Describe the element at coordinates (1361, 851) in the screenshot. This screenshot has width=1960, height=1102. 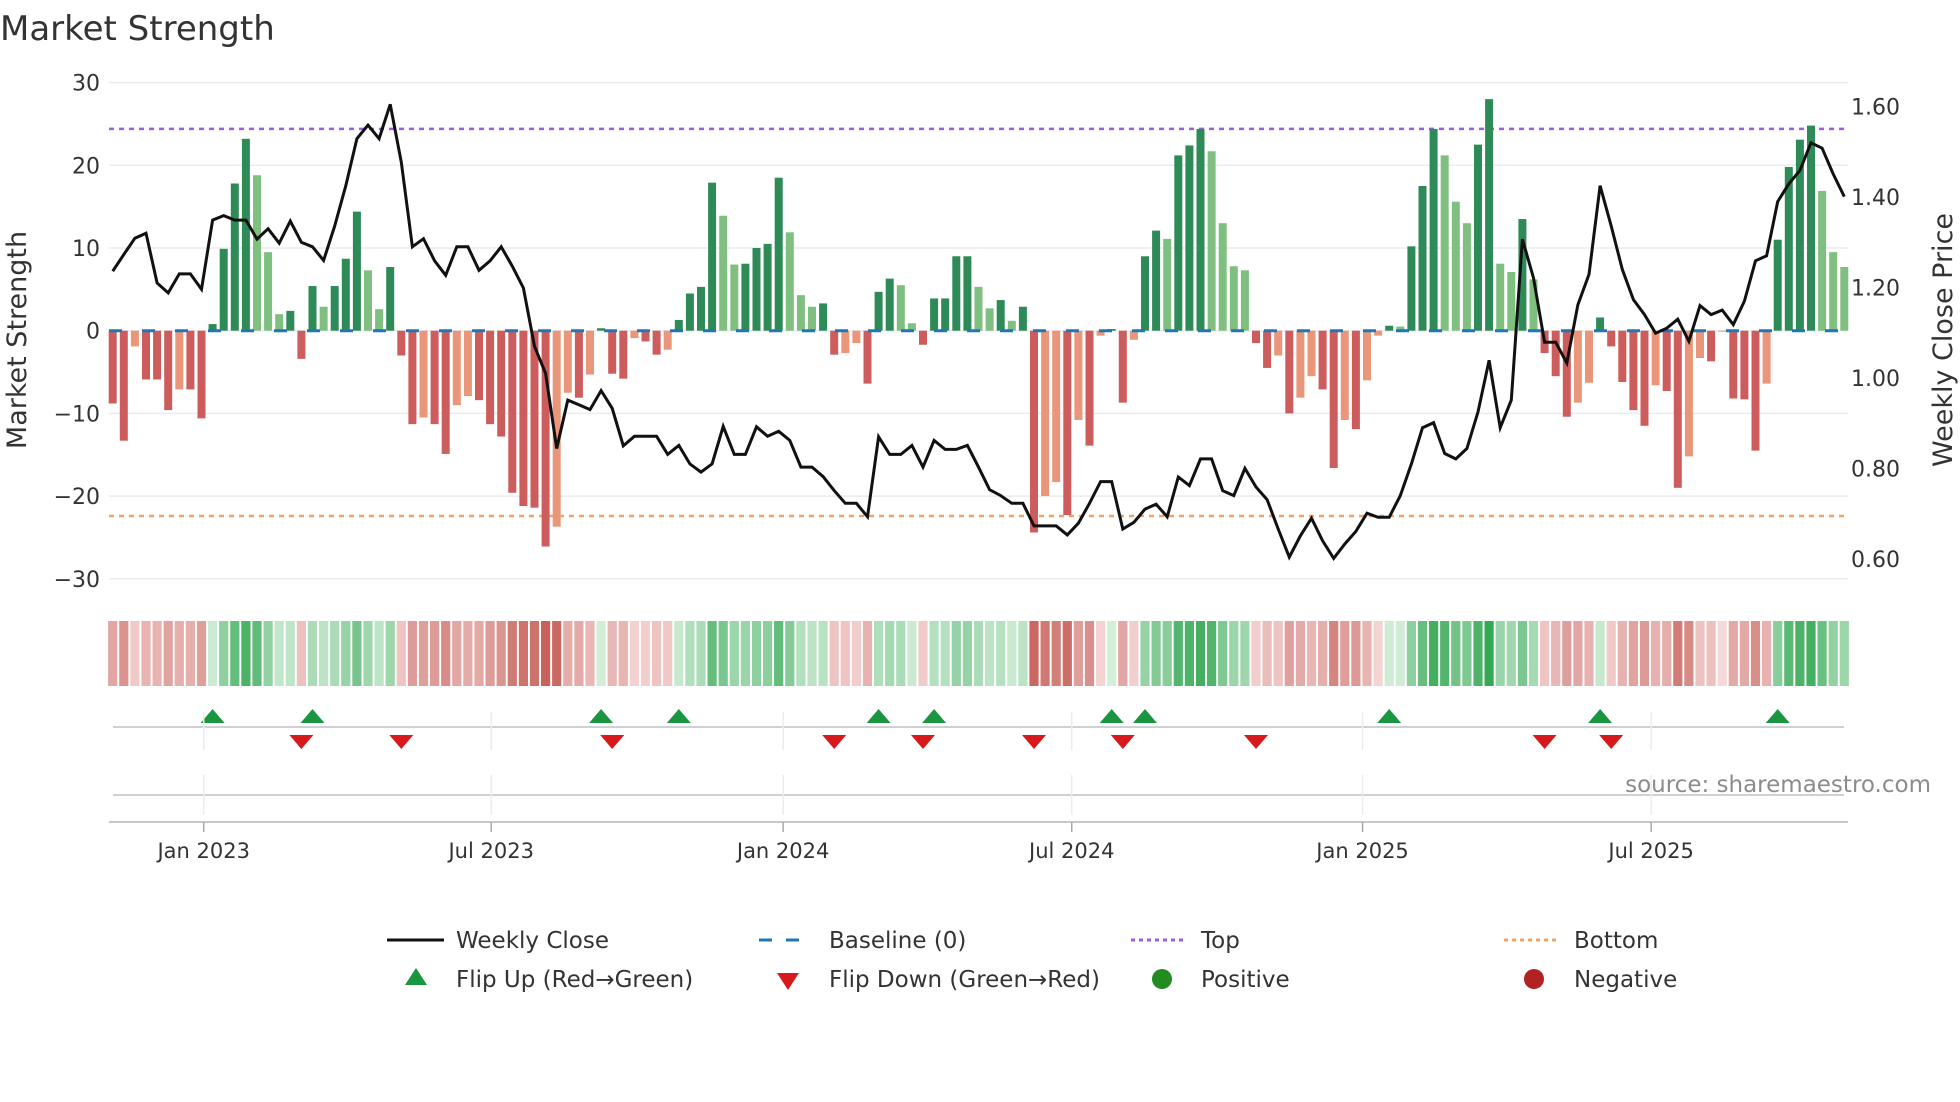
I see `x-tick-label: Jan 2025` at that location.